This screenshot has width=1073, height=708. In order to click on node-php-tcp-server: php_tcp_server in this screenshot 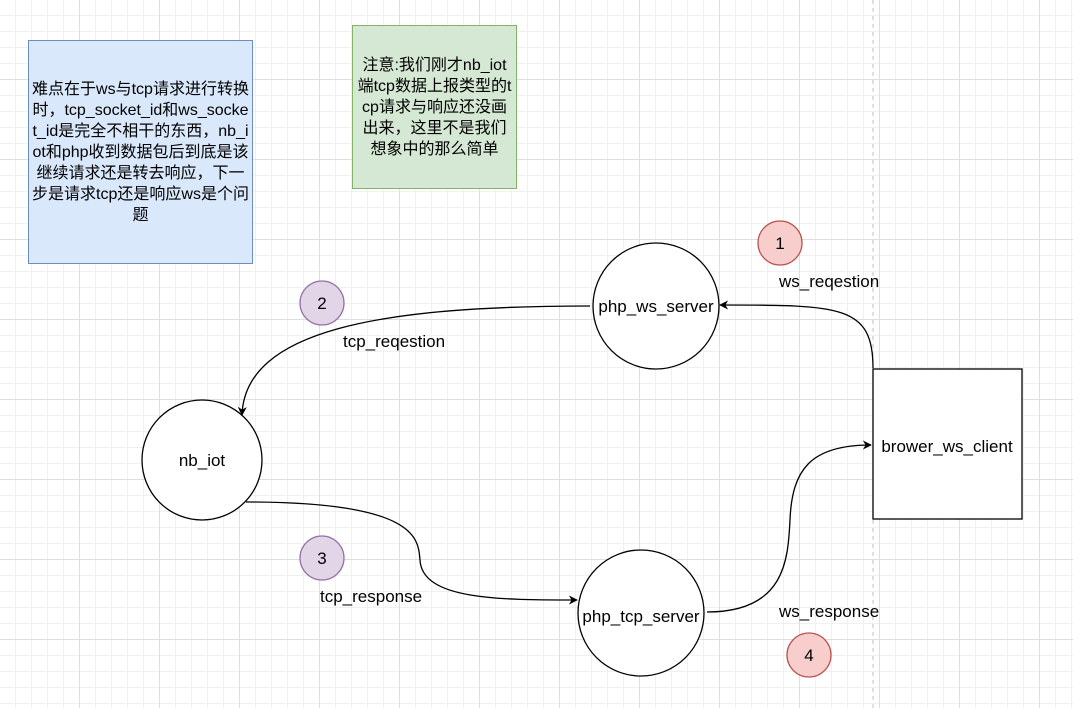, I will do `click(641, 613)`.